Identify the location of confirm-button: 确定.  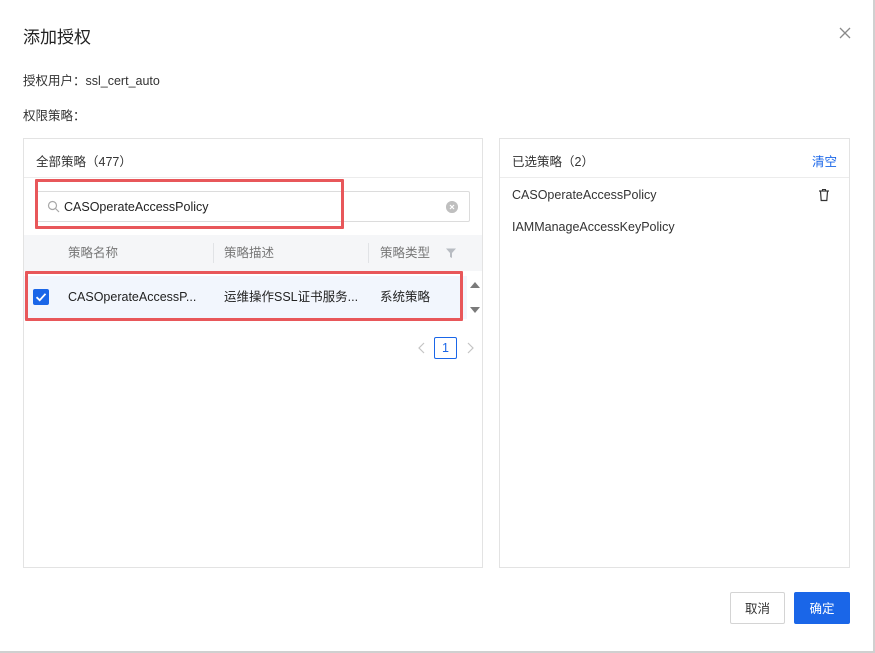
(822, 608).